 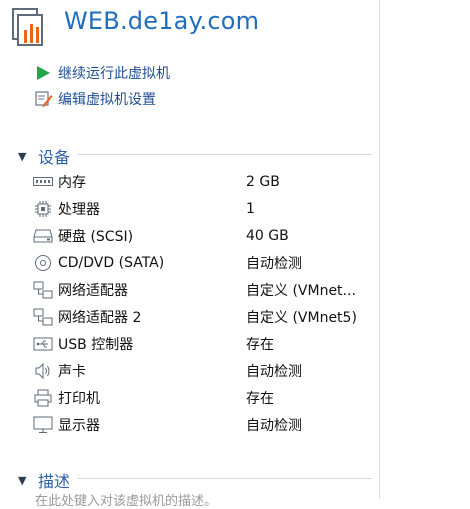 I want to click on device-row-cd-dvd: CD/DVD (SATA) 自动检测, so click(x=202, y=262).